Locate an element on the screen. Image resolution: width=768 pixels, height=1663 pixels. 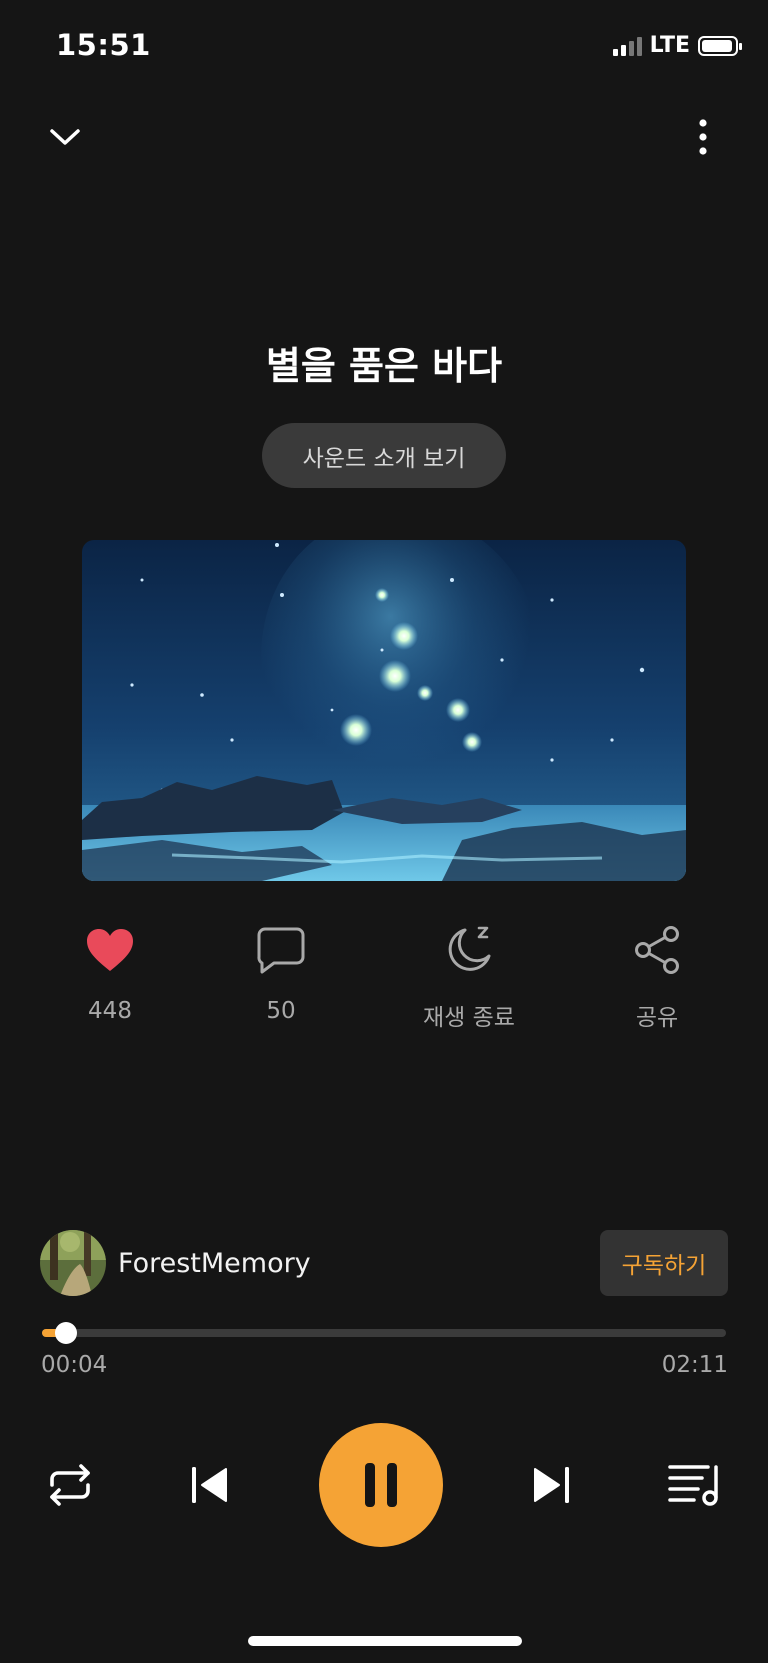
playlist-icon is located at coordinates (693, 1485).